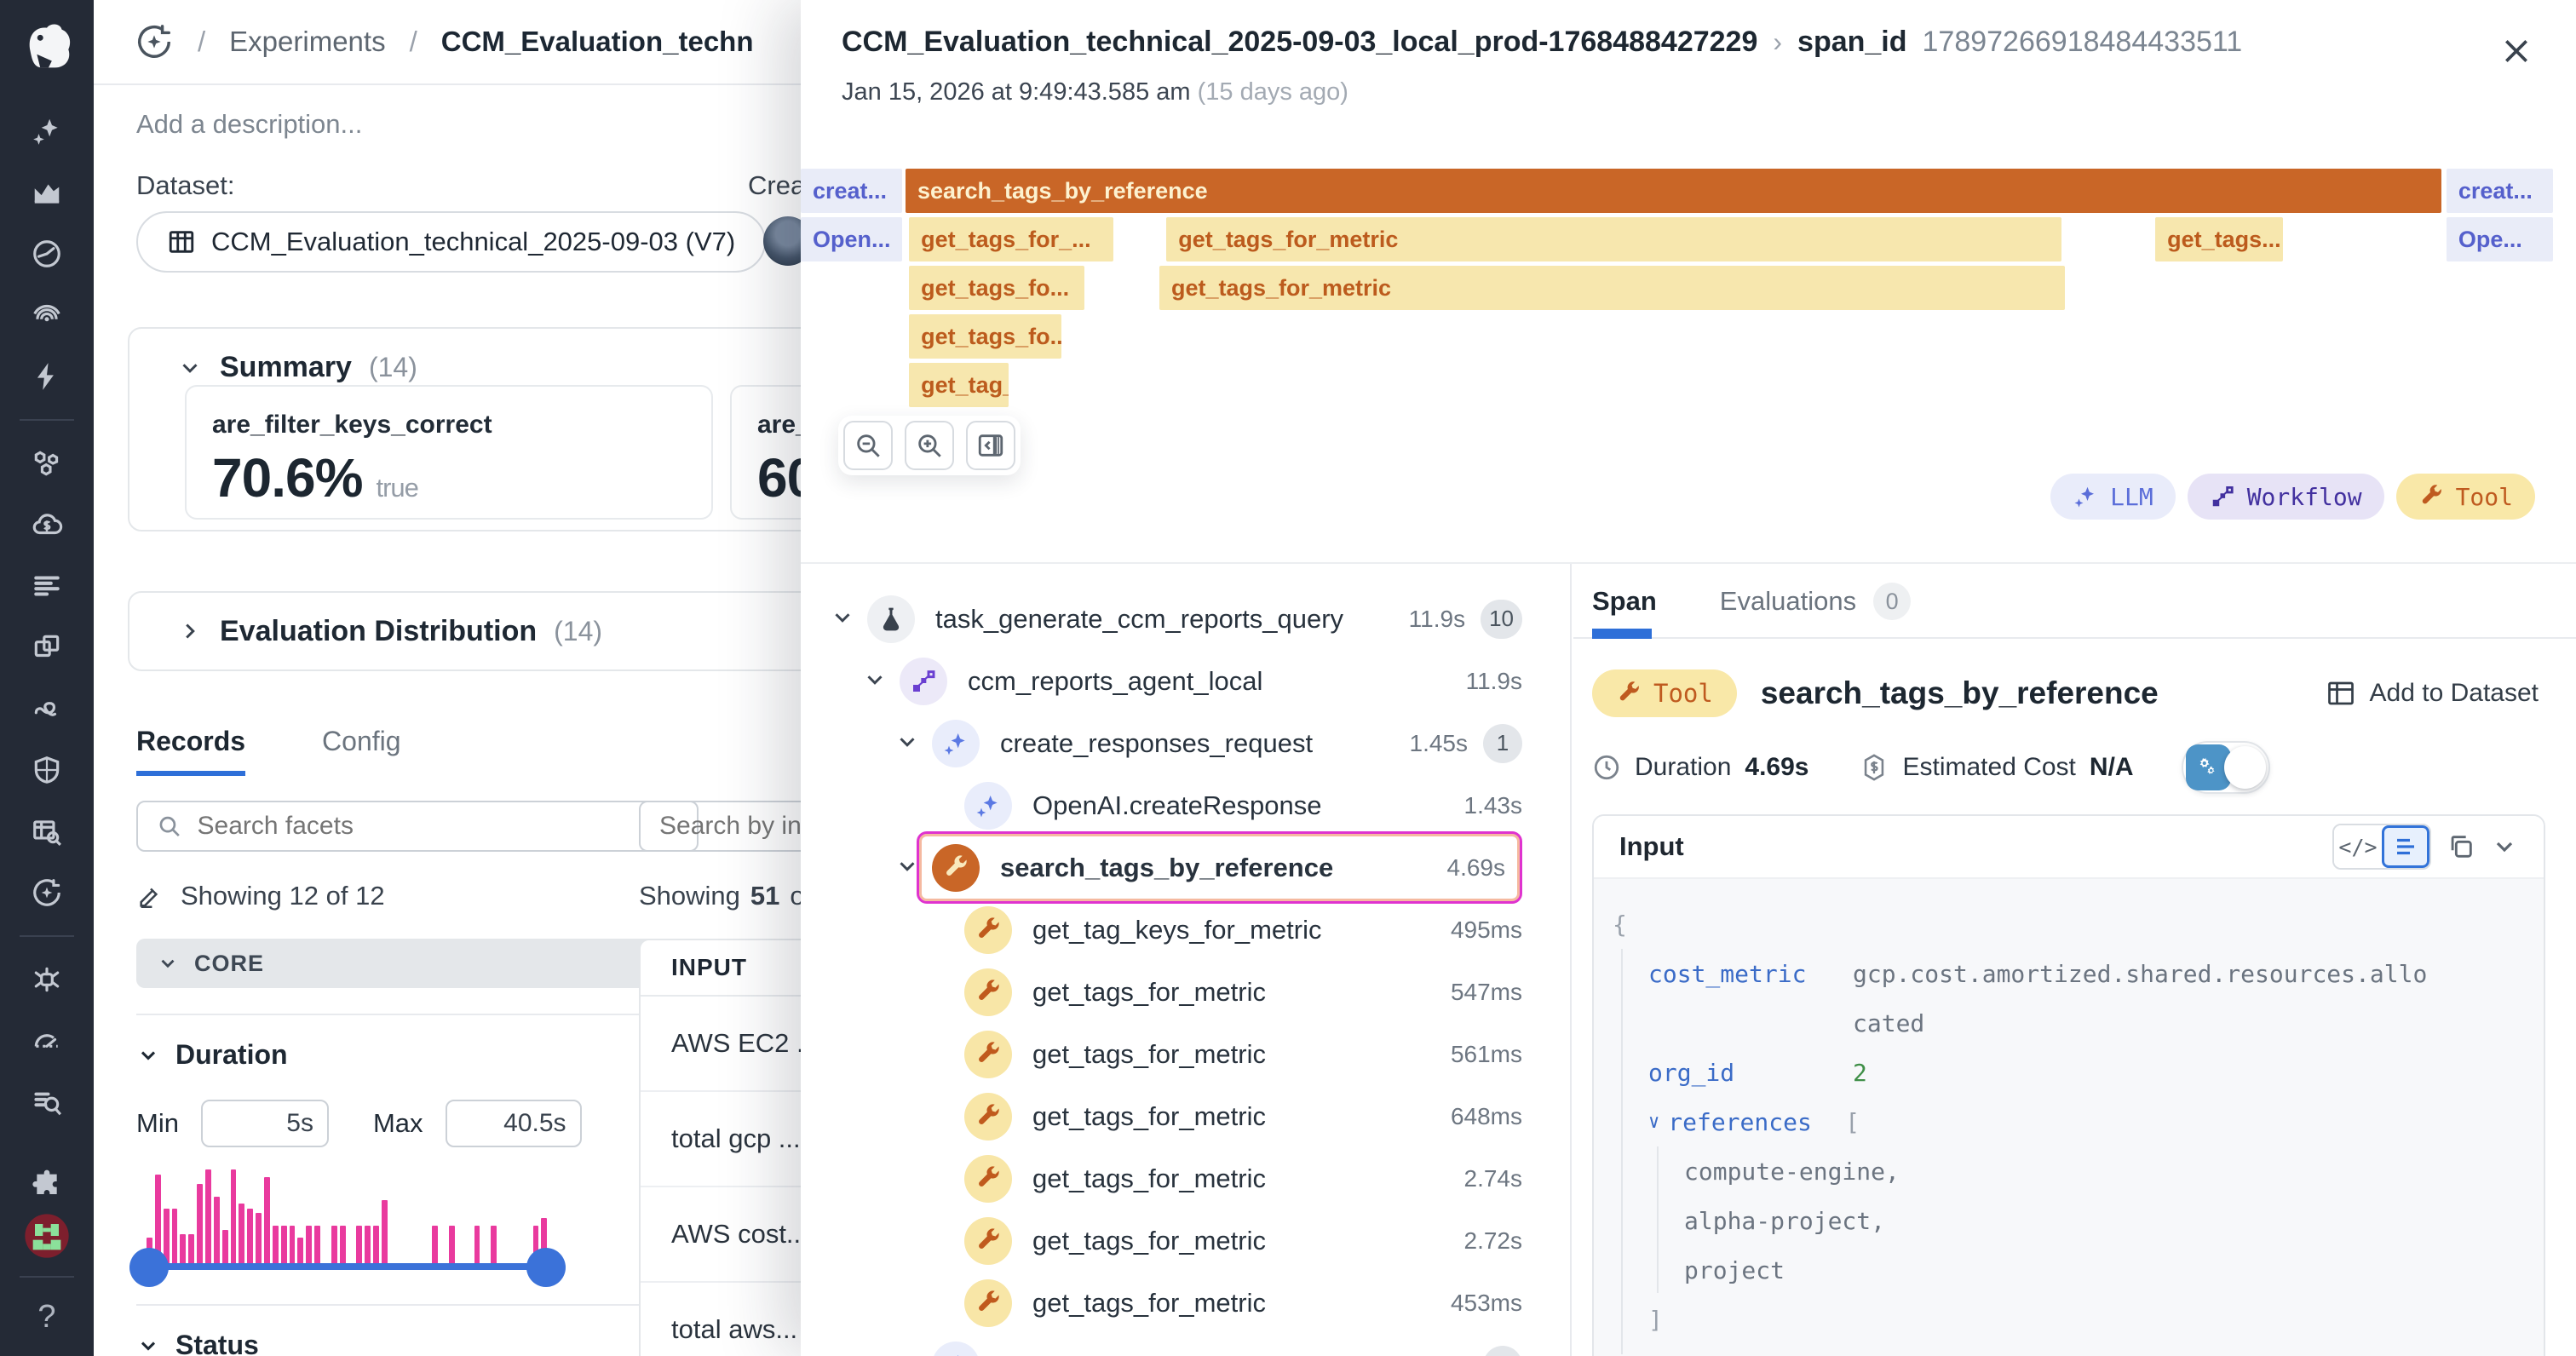  What do you see at coordinates (2461, 846) in the screenshot?
I see `copy-icon` at bounding box center [2461, 846].